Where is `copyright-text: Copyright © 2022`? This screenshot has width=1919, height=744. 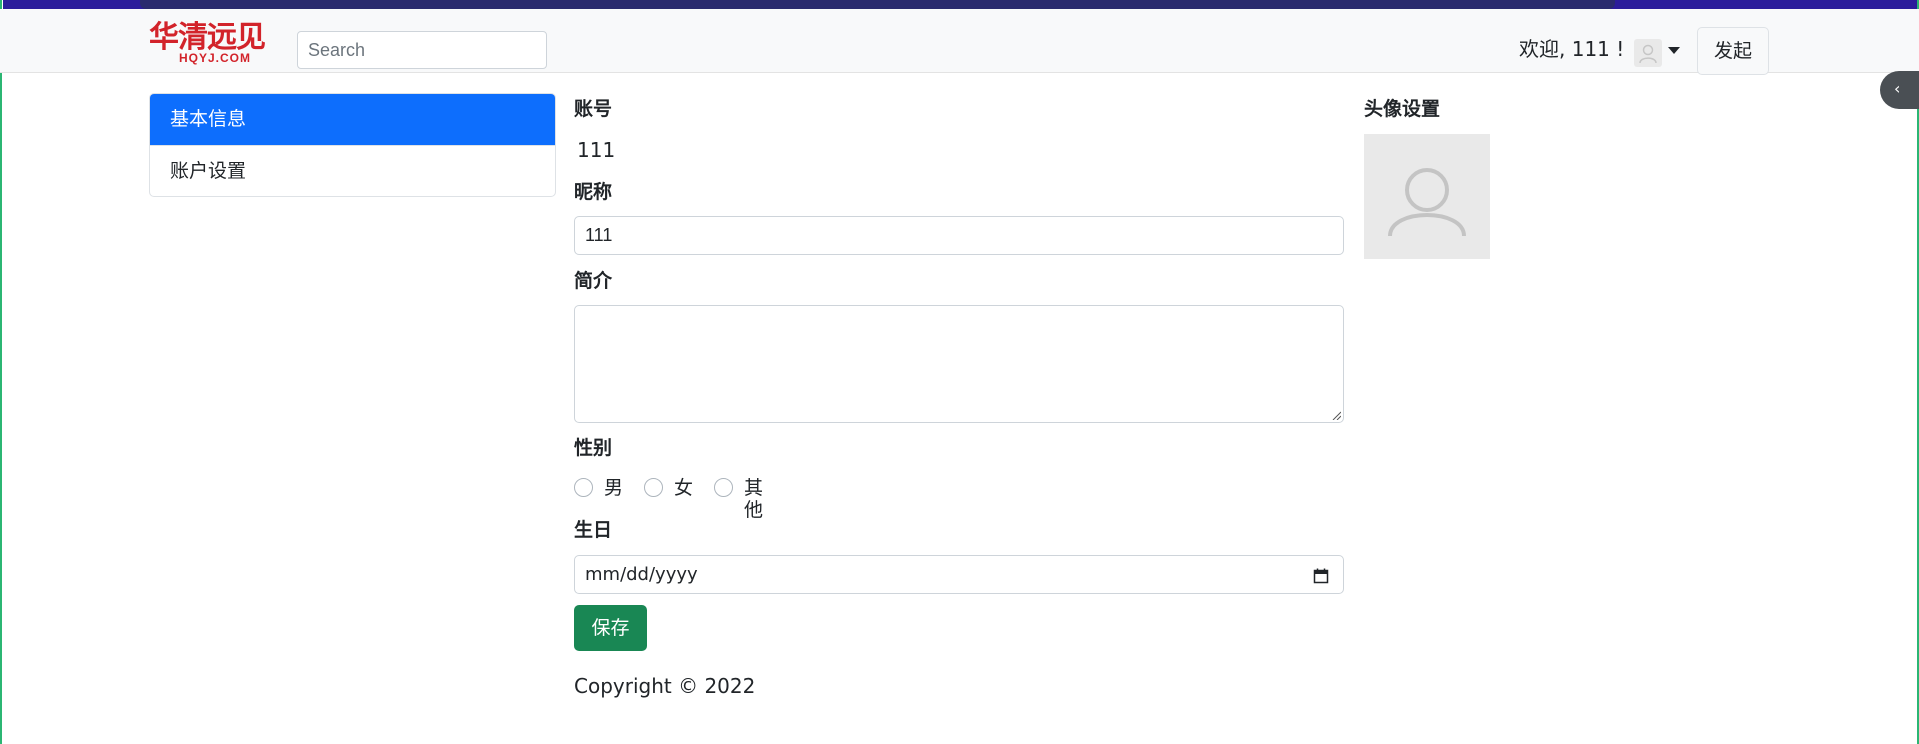 copyright-text: Copyright © 2022 is located at coordinates (665, 686).